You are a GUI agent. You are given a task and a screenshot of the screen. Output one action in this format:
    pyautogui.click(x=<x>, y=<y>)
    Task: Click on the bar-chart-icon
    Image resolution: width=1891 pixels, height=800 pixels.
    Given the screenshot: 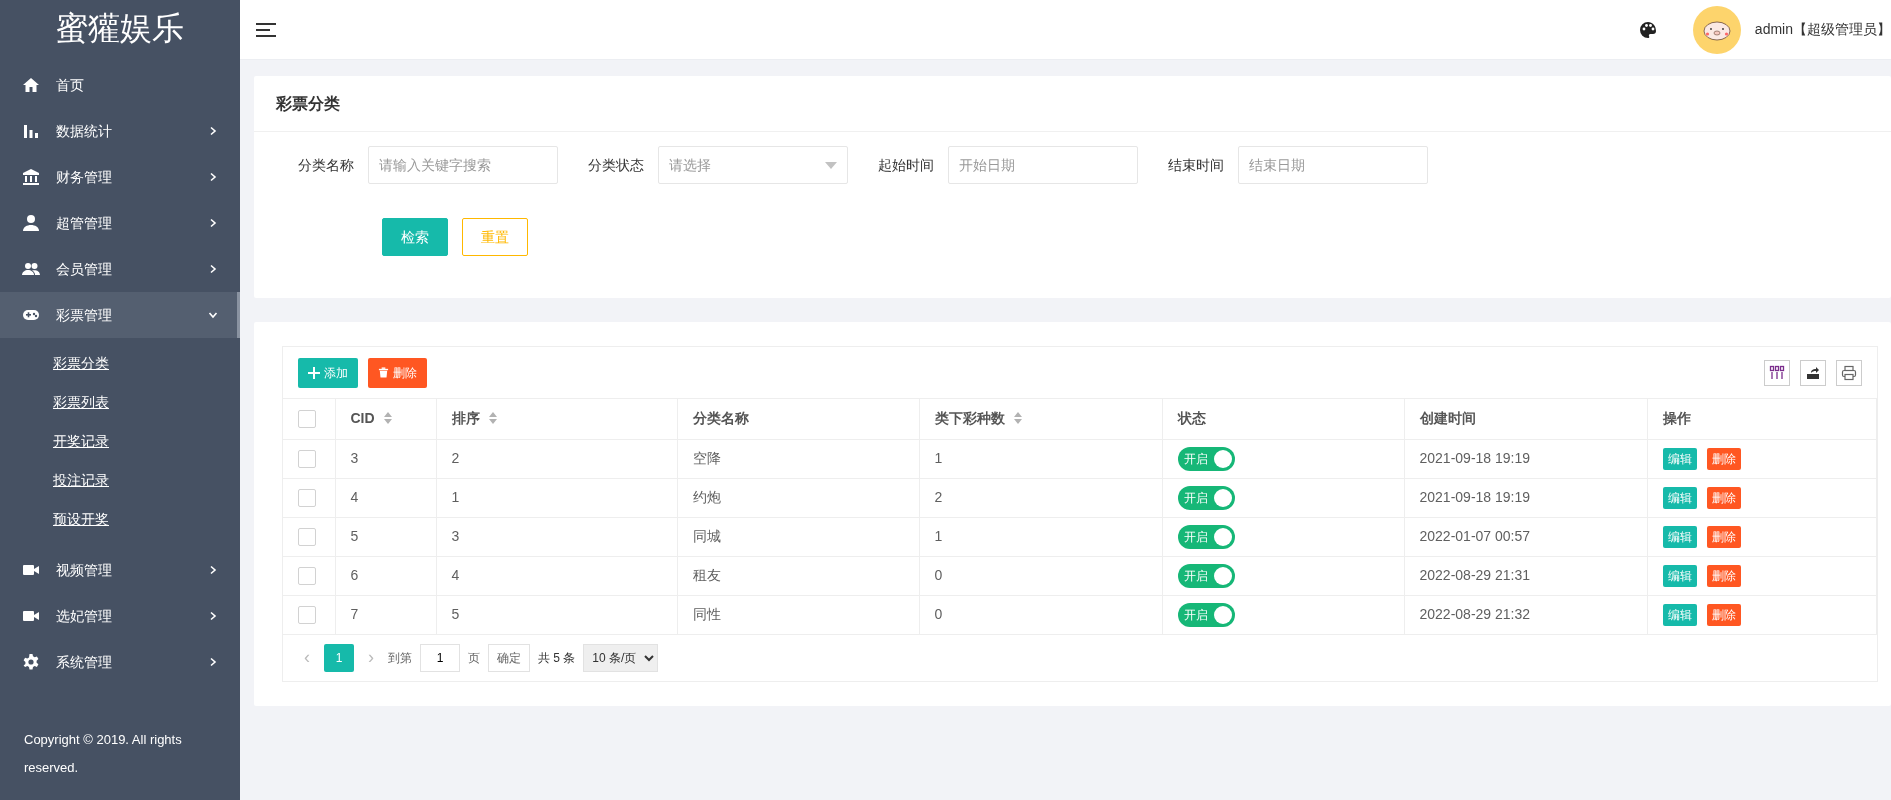 What is the action you would take?
    pyautogui.click(x=31, y=131)
    